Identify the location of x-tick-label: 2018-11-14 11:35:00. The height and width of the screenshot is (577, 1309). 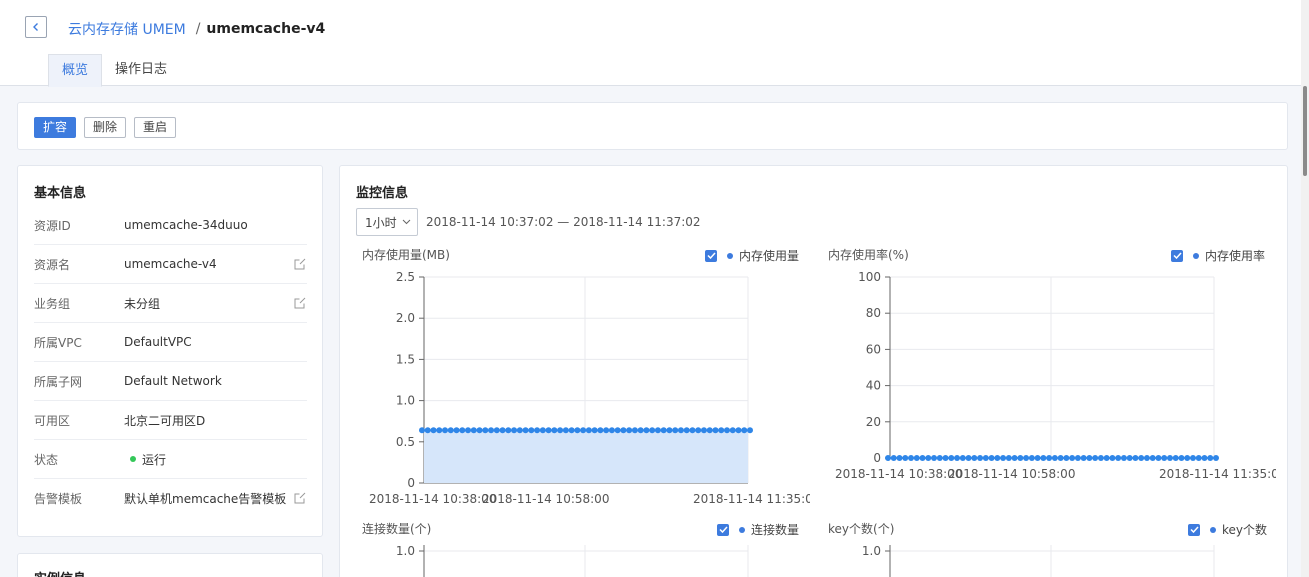
(1217, 474).